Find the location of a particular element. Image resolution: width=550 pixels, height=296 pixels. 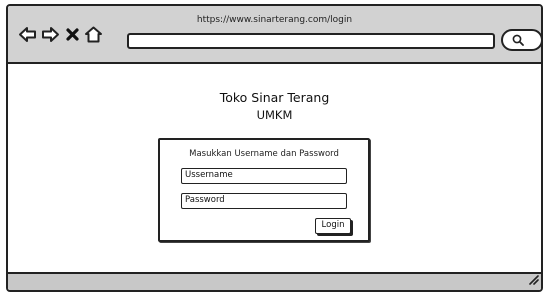

url-caption: https://www.sinarterang.com/login is located at coordinates (274, 20).